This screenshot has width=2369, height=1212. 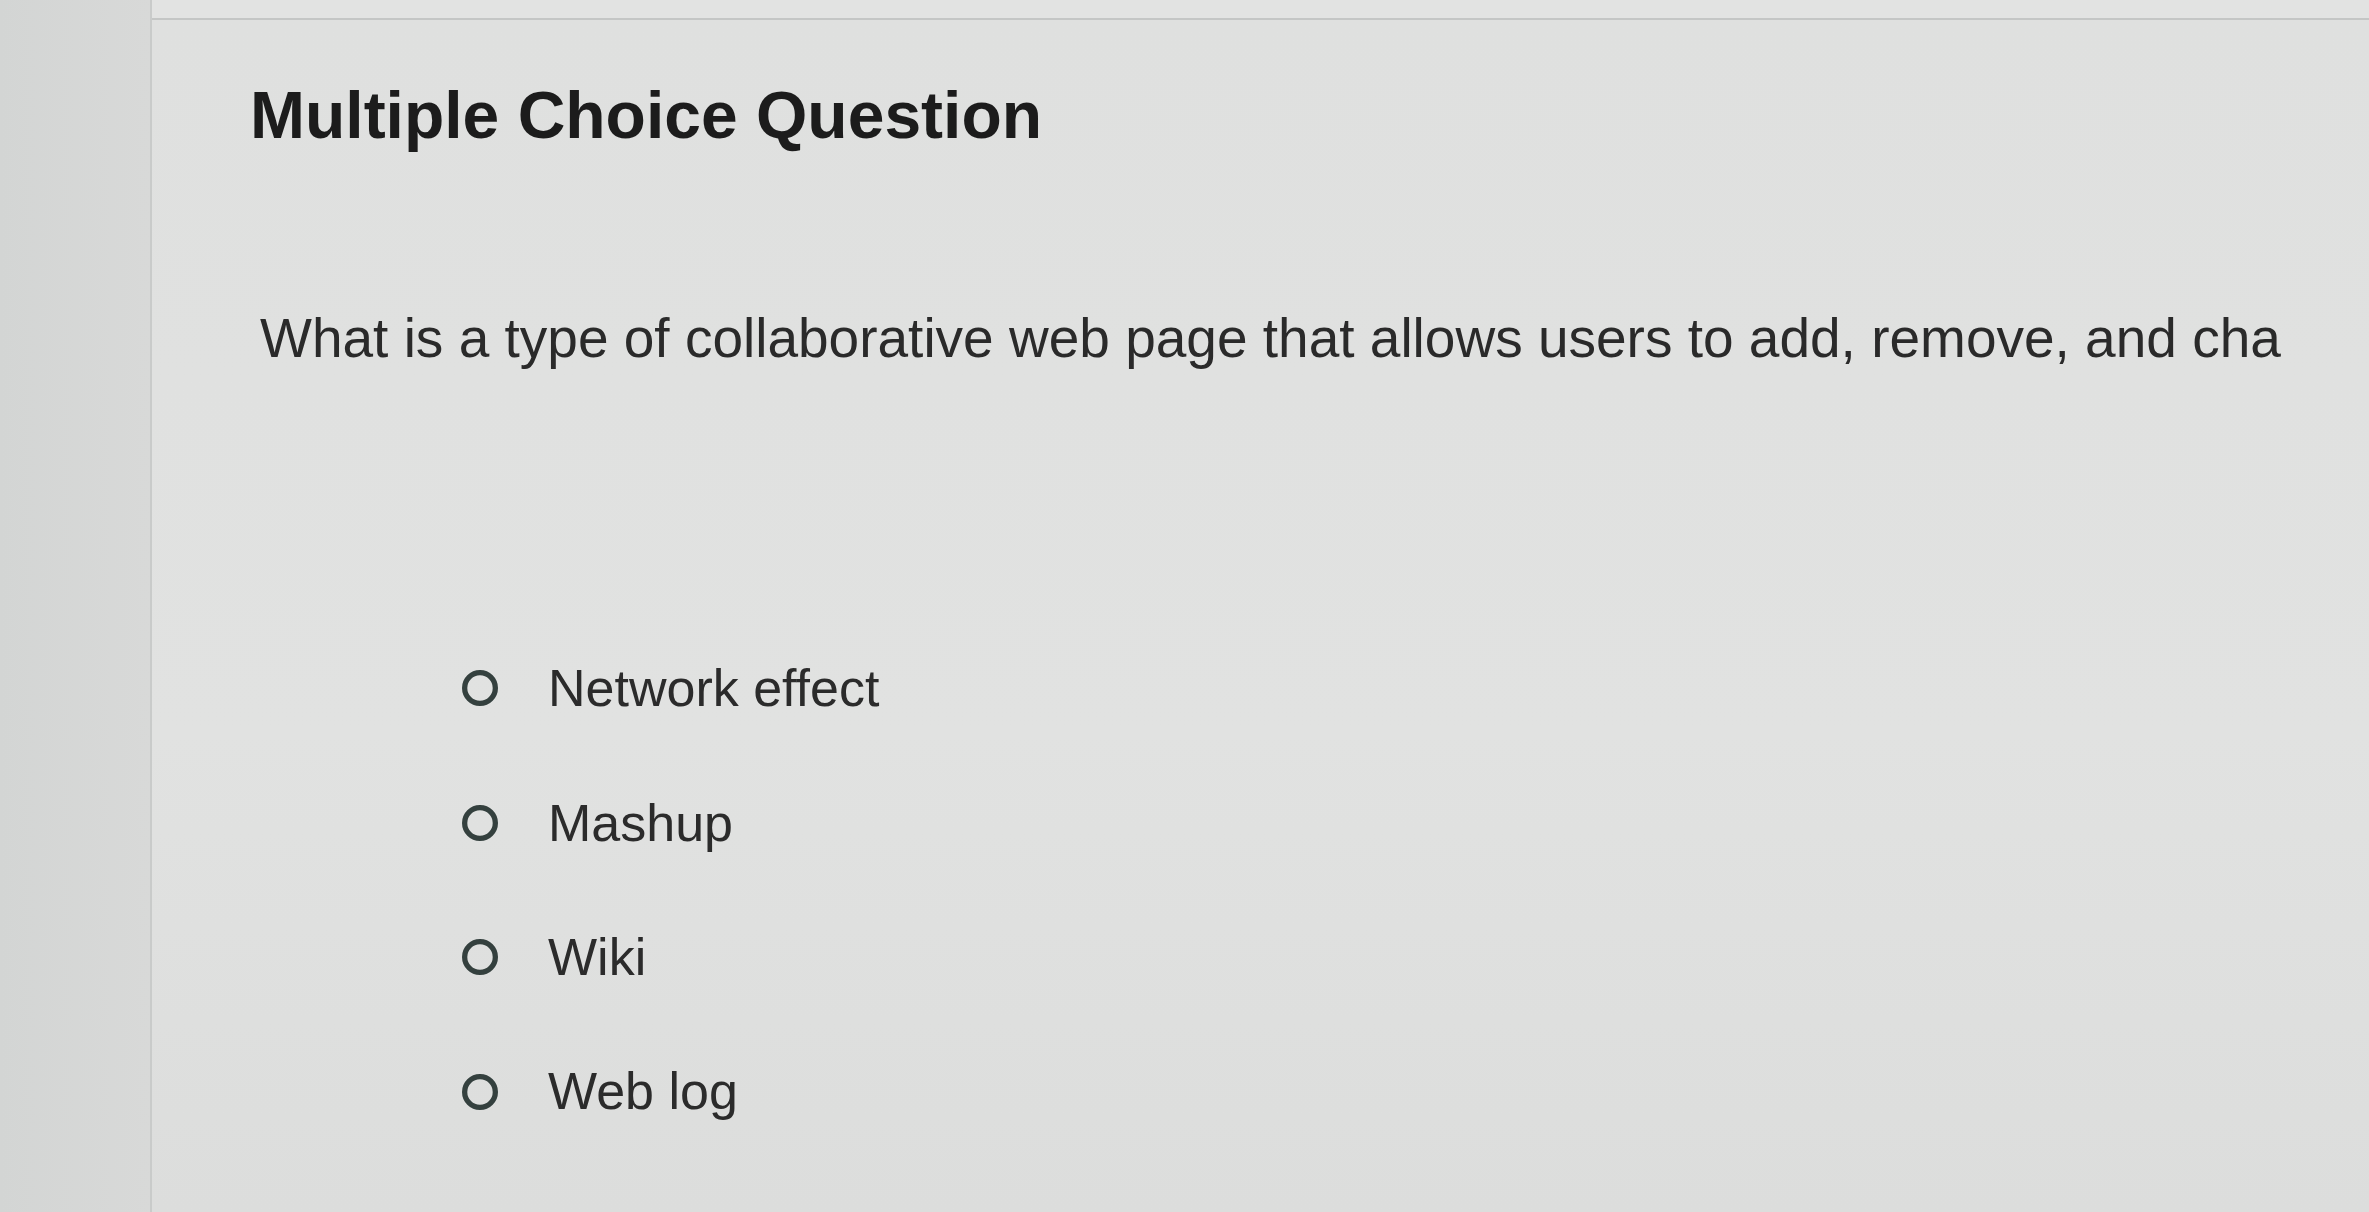 What do you see at coordinates (646, 115) in the screenshot?
I see `question-heading: Multiple Choice Question` at bounding box center [646, 115].